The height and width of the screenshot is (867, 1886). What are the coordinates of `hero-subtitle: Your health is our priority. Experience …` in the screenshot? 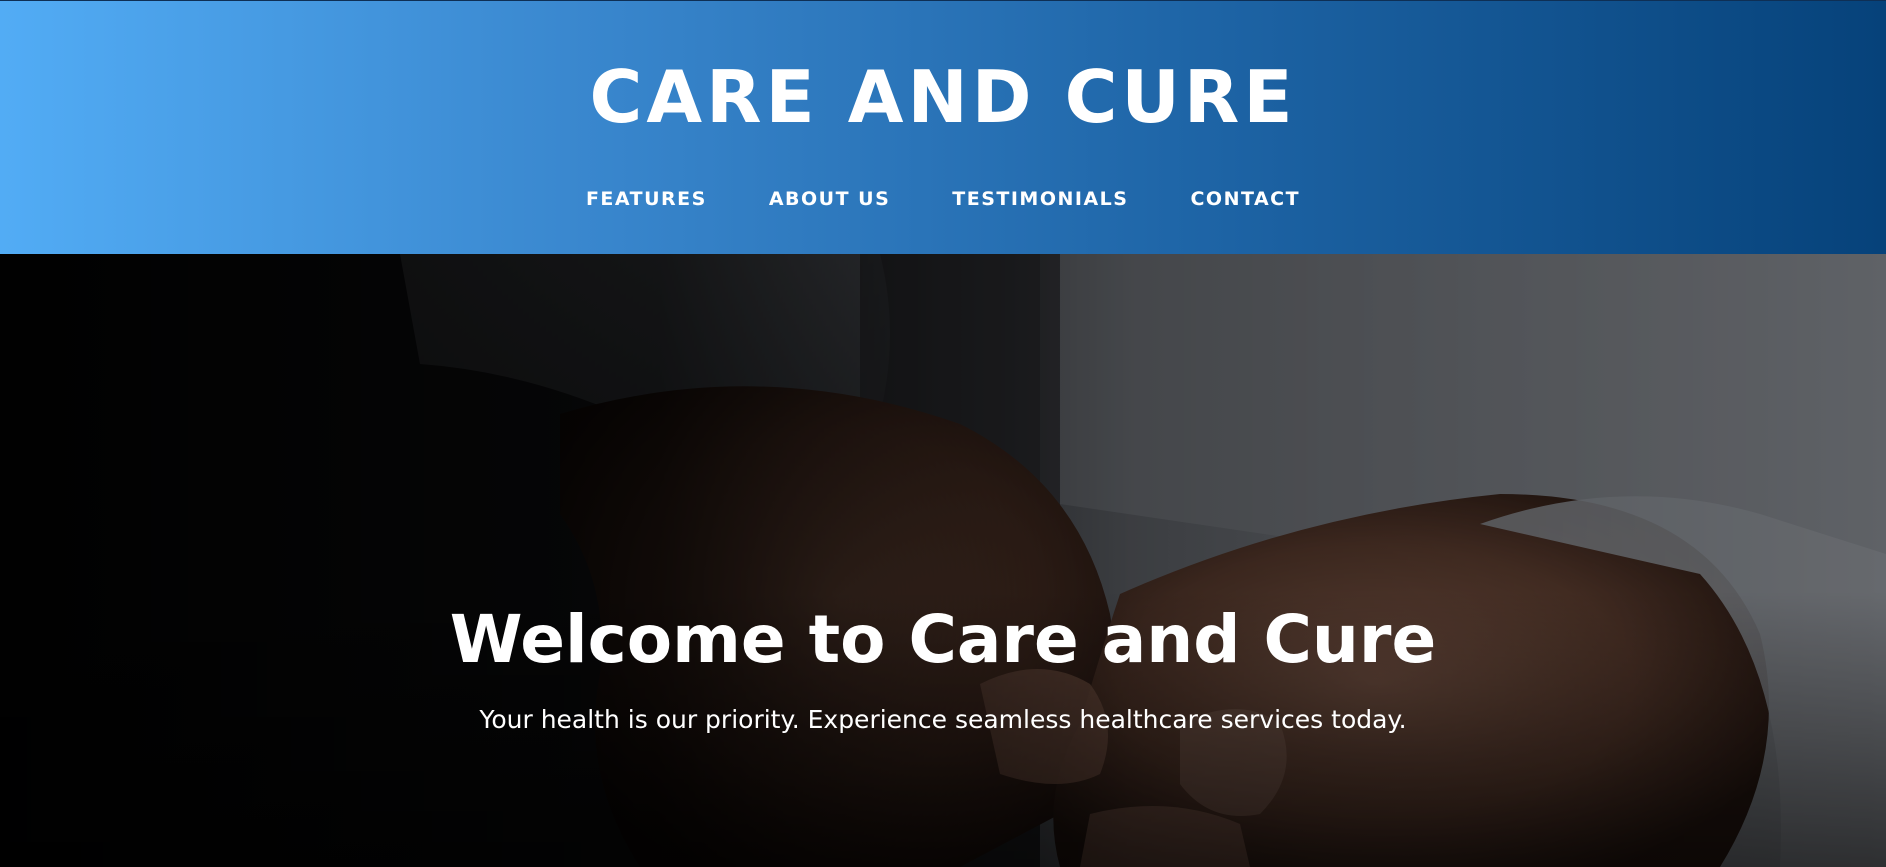 It's located at (943, 719).